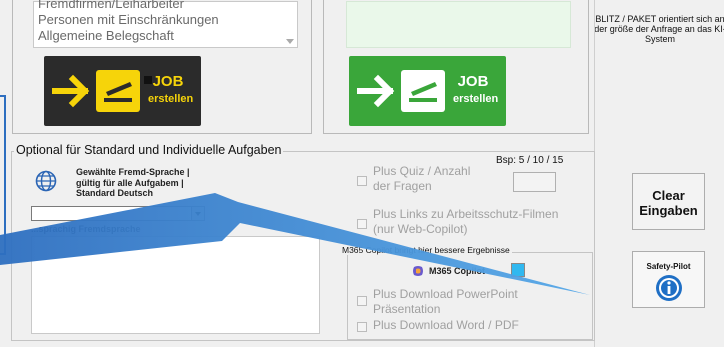 Image resolution: width=724 pixels, height=347 pixels. What do you see at coordinates (446, 325) in the screenshot?
I see `word-label: Plus Download Word / PDF` at bounding box center [446, 325].